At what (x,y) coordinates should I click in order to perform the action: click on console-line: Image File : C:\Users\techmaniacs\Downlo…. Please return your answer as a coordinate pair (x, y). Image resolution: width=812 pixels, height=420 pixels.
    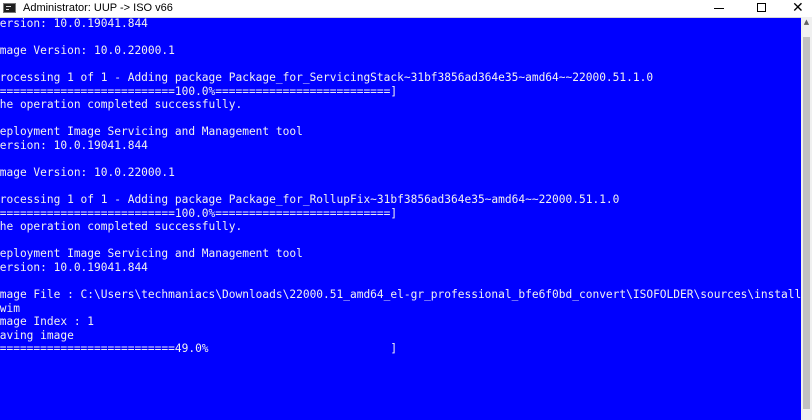
    Looking at the image, I should click on (400, 294).